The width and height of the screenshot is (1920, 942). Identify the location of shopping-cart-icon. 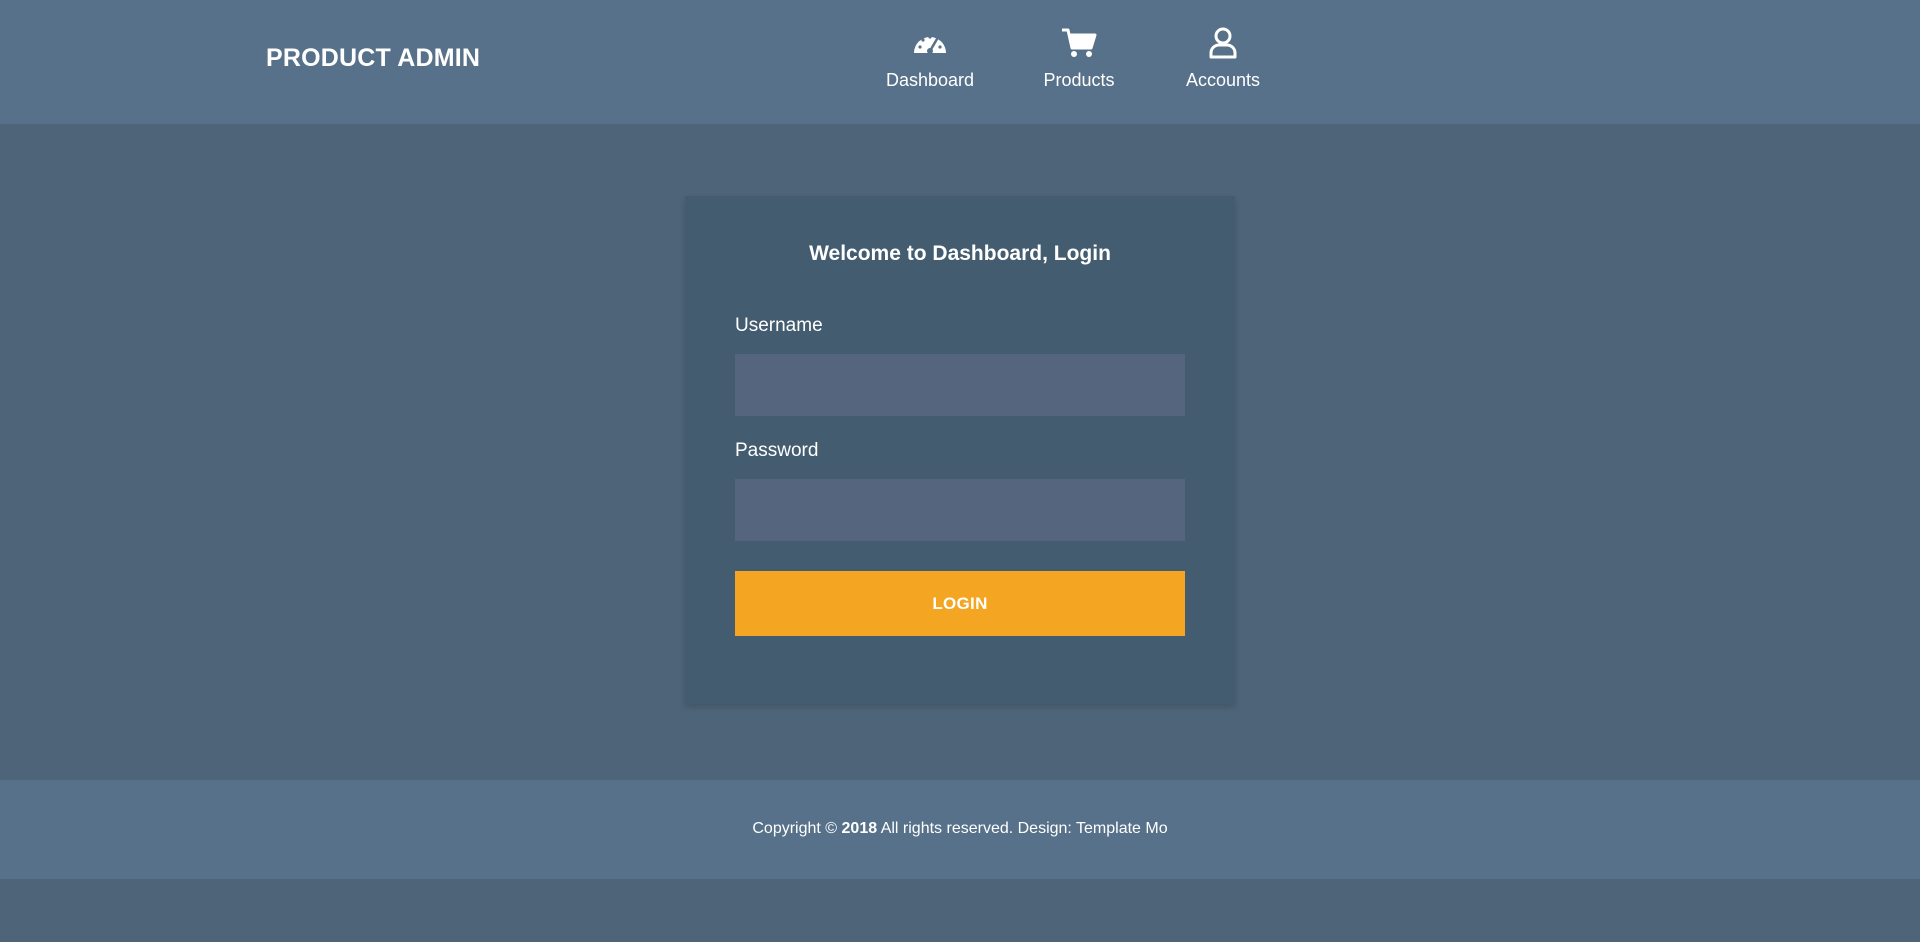
(1079, 43).